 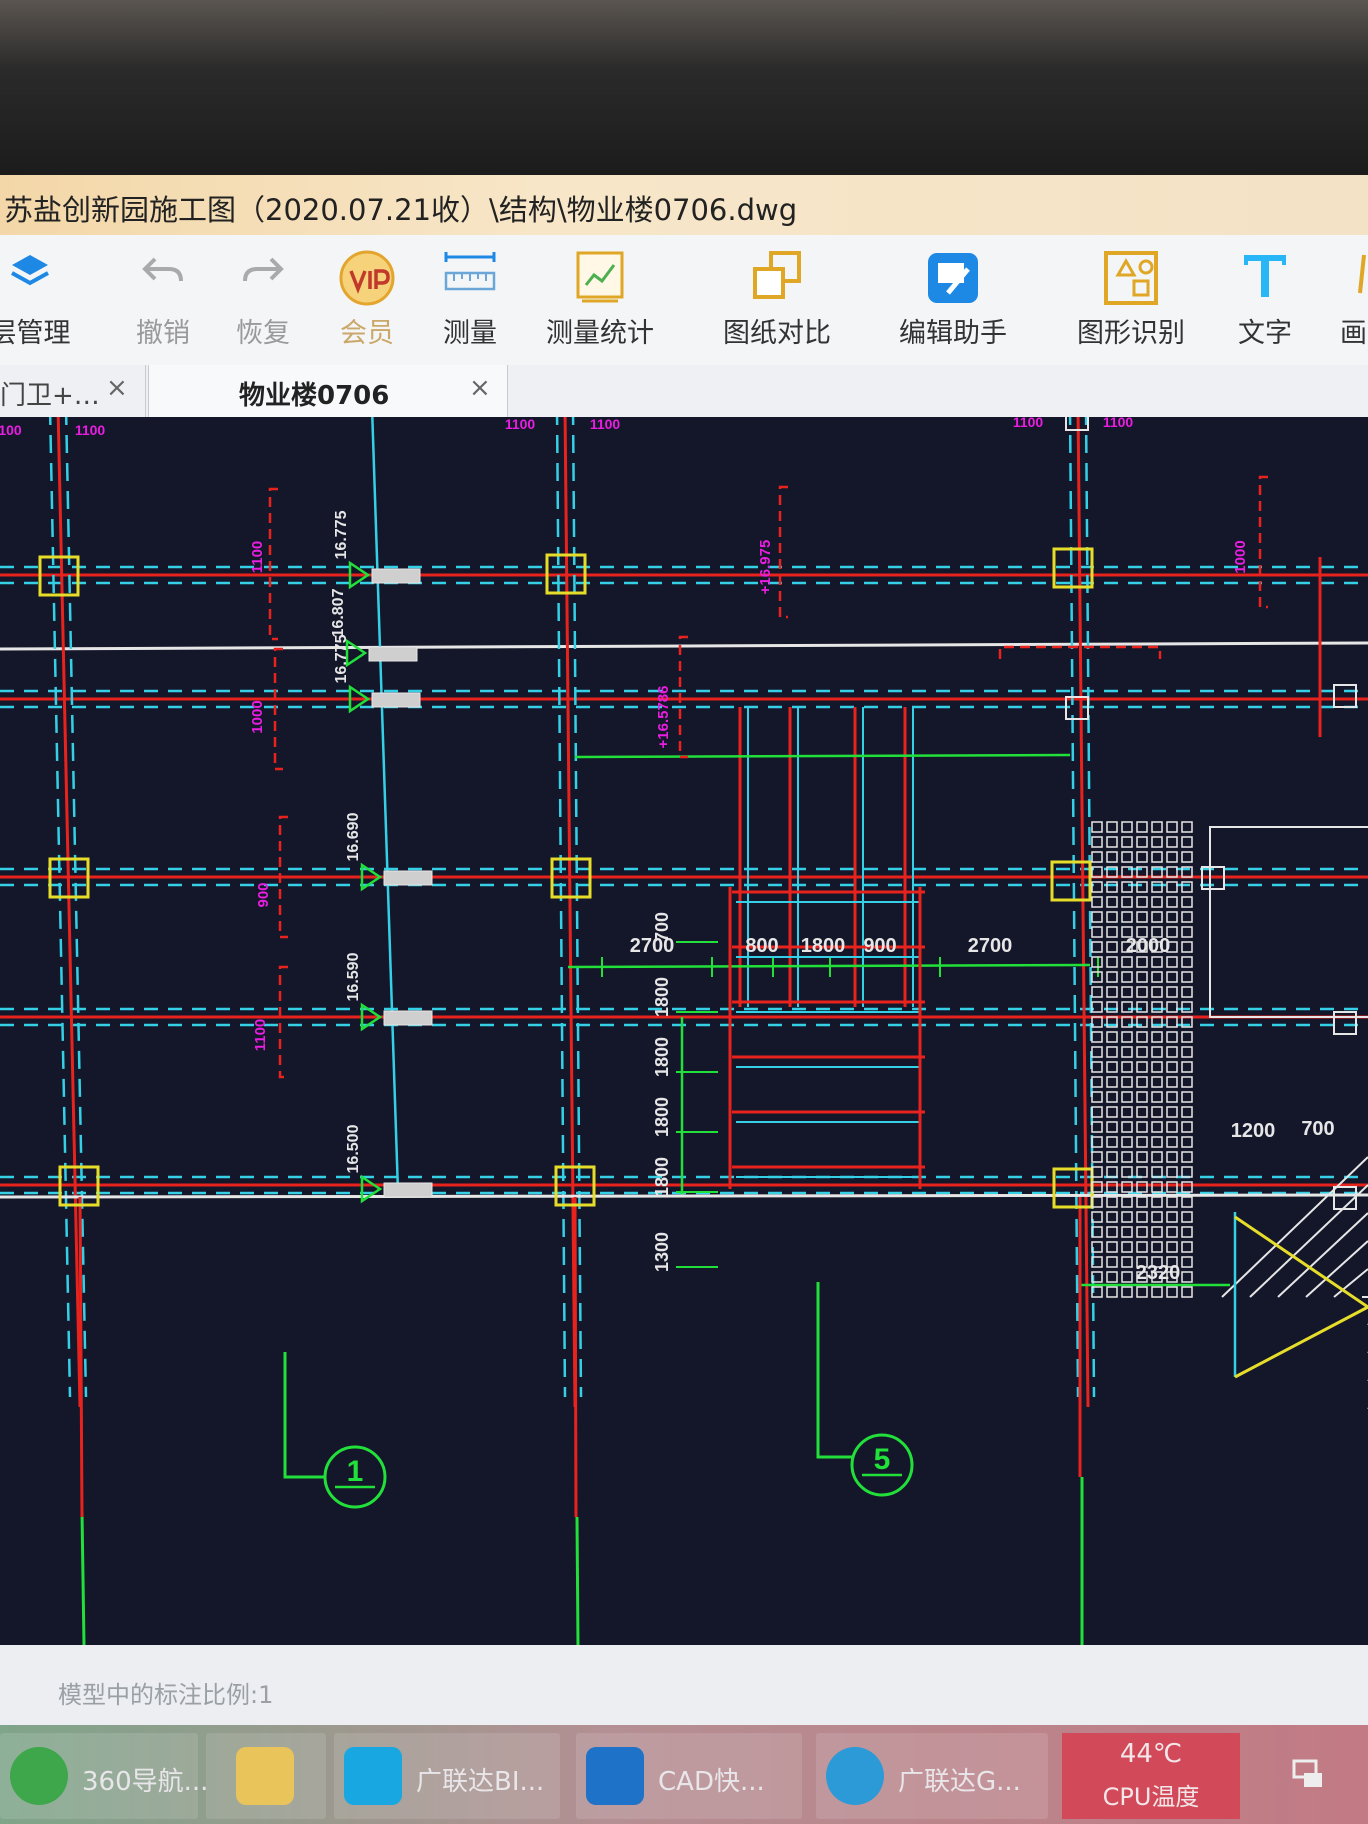 What do you see at coordinates (1265, 300) in the screenshot?
I see `text-button: 文字` at bounding box center [1265, 300].